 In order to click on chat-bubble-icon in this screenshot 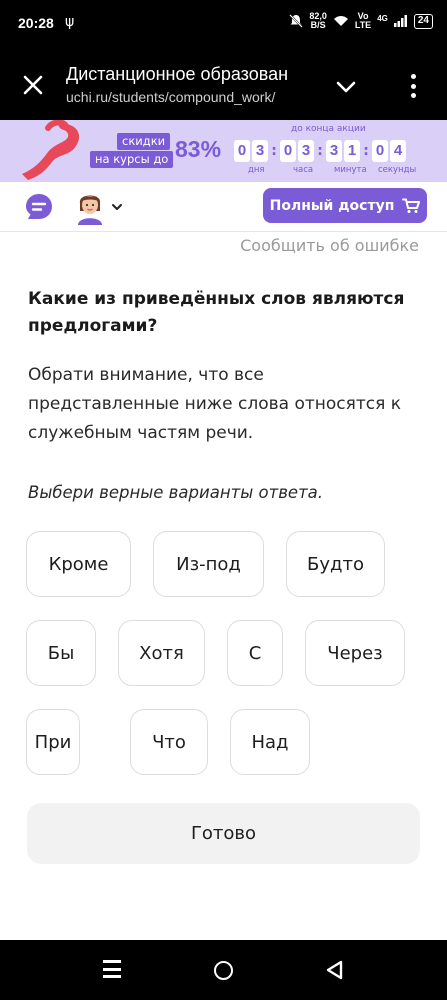, I will do `click(39, 206)`.